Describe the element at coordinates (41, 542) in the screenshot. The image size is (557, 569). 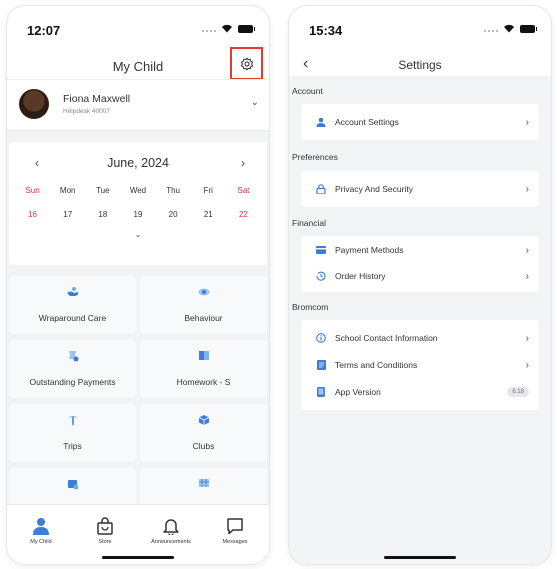
I see `tab-label: My Child` at that location.